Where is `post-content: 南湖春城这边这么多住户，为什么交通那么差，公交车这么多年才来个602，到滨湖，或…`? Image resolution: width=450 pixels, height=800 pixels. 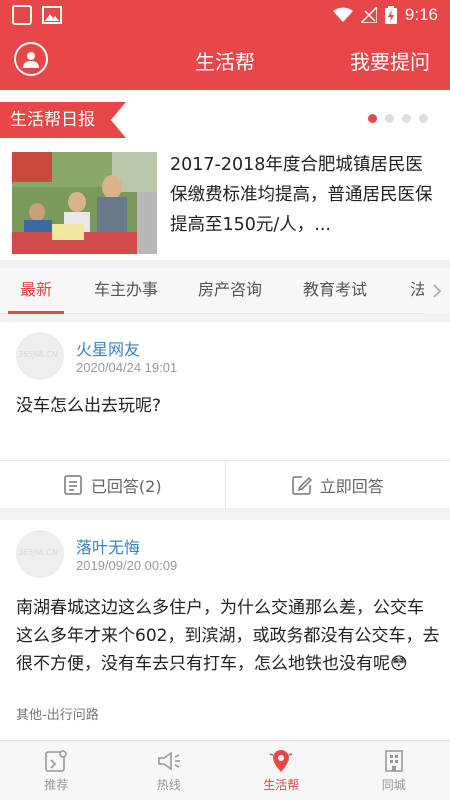
post-content: 南湖春城这边这么多住户，为什么交通那么差，公交车这么多年才来个602，到滨湖，或… is located at coordinates (228, 636).